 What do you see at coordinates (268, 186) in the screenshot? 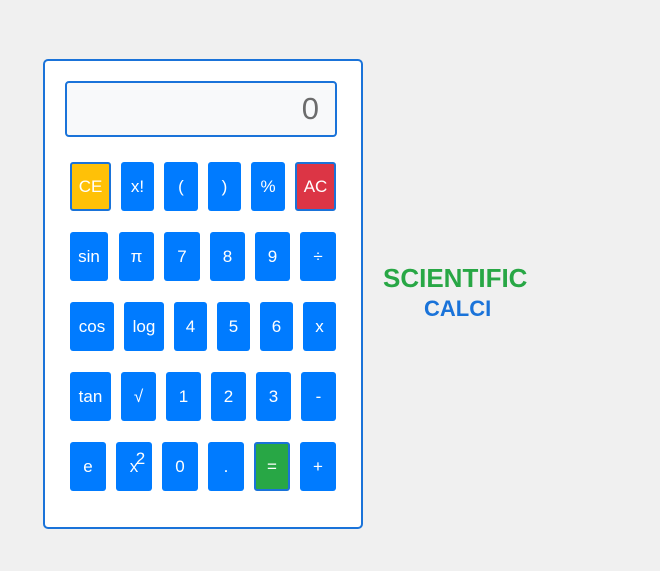
I see `percent-button: %` at bounding box center [268, 186].